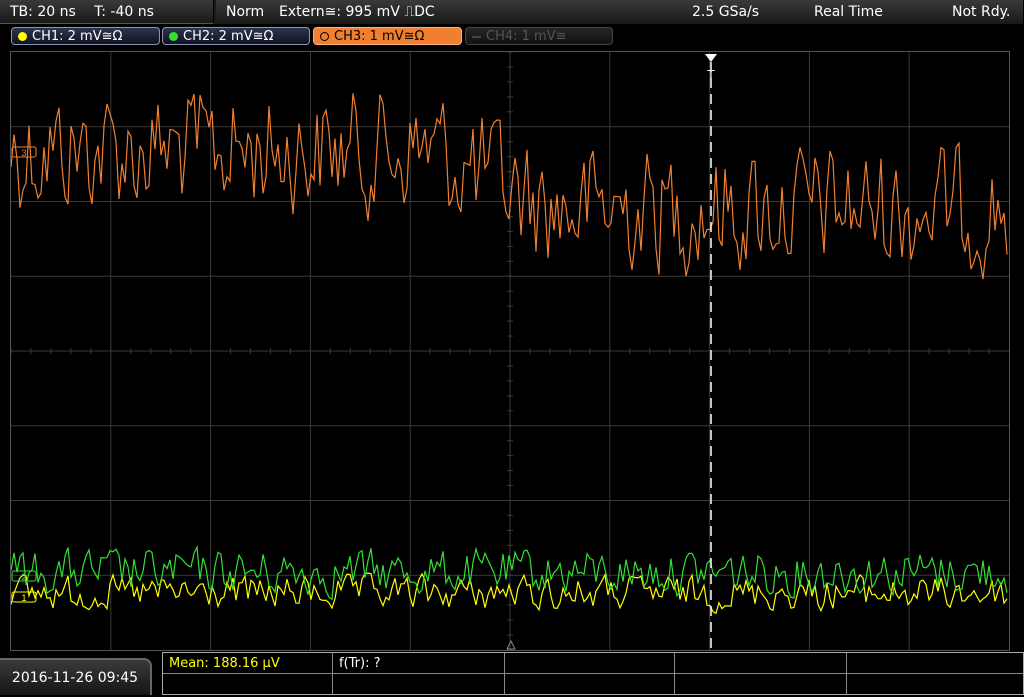 This screenshot has width=1024, height=697. Describe the element at coordinates (711, 58) in the screenshot. I see `trigger-position-marker-icon` at that location.